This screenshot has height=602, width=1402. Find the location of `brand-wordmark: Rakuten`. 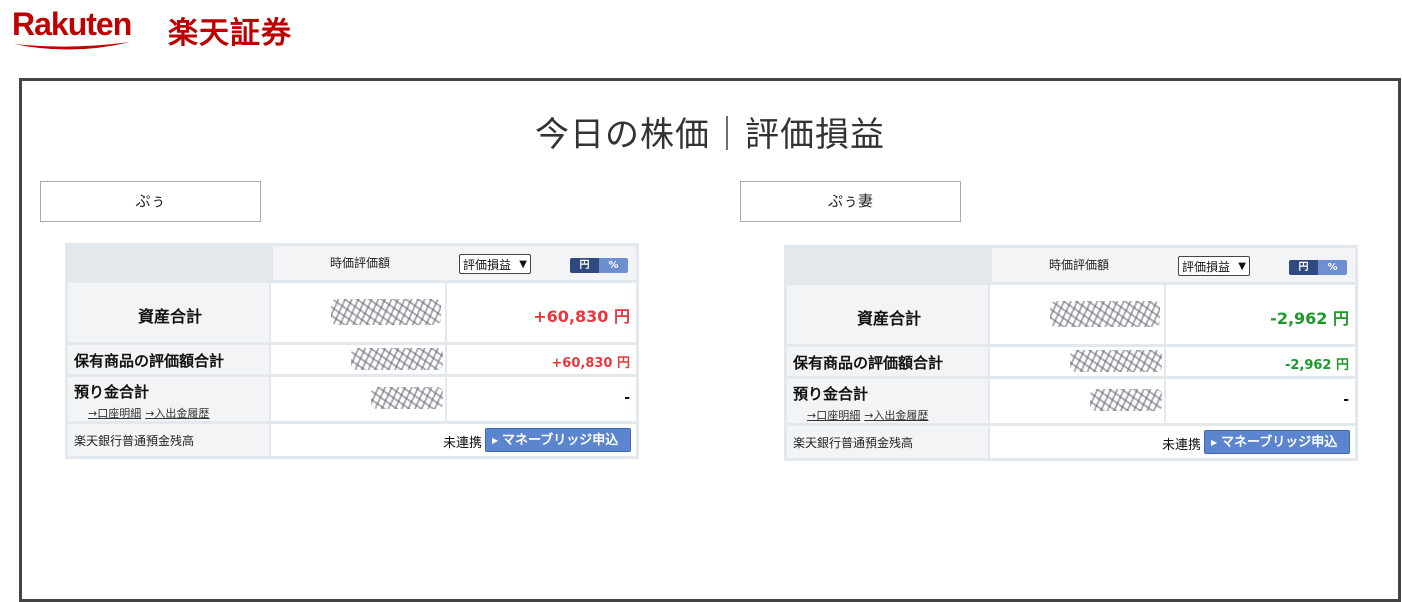

brand-wordmark: Rakuten is located at coordinates (72, 24).